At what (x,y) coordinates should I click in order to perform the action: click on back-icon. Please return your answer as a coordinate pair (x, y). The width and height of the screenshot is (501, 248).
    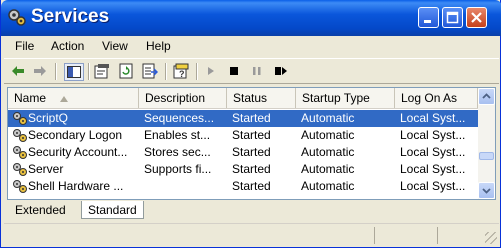
    Looking at the image, I should click on (18, 71).